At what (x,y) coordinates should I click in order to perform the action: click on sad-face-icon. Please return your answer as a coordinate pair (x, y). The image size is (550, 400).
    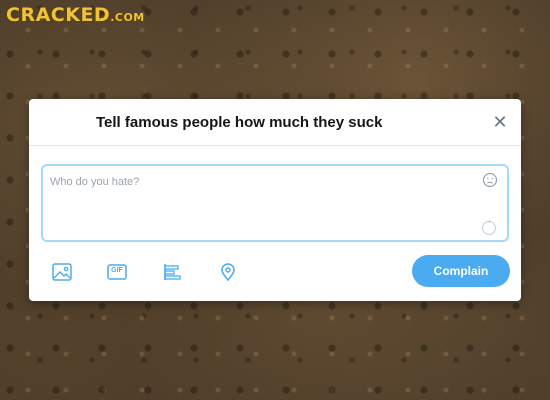
    Looking at the image, I should click on (490, 180).